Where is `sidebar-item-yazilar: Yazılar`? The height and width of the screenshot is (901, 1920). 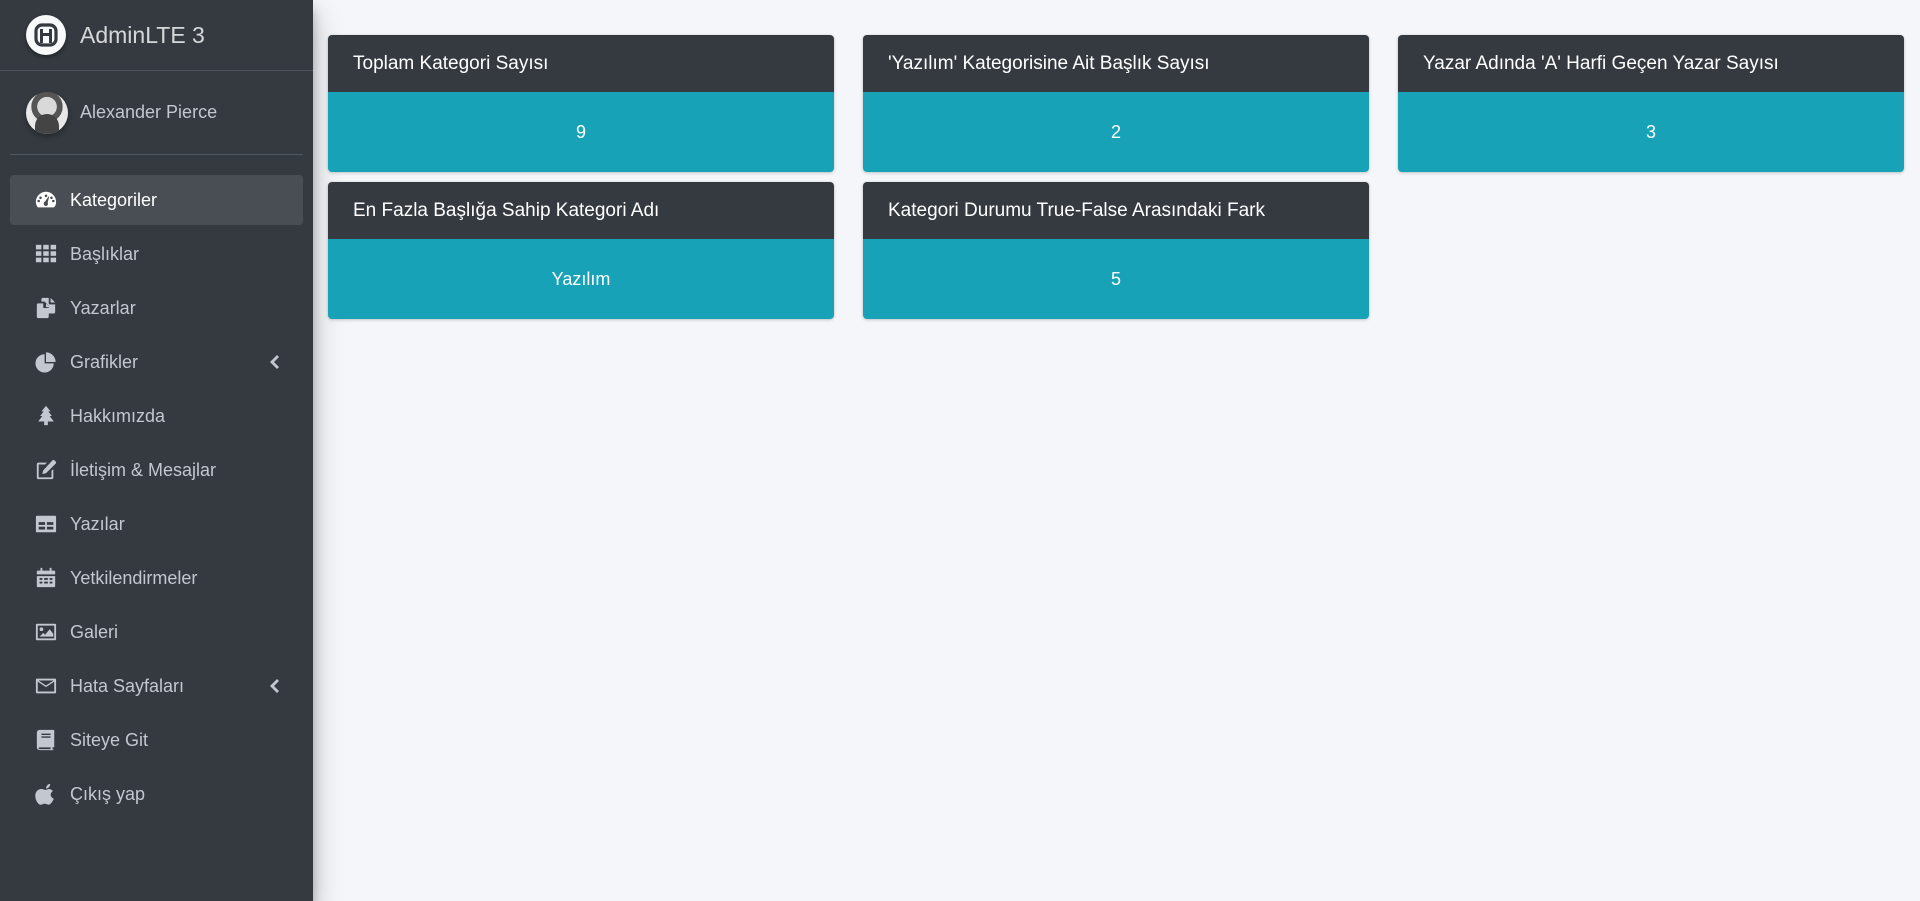 sidebar-item-yazilar: Yazılar is located at coordinates (156, 524).